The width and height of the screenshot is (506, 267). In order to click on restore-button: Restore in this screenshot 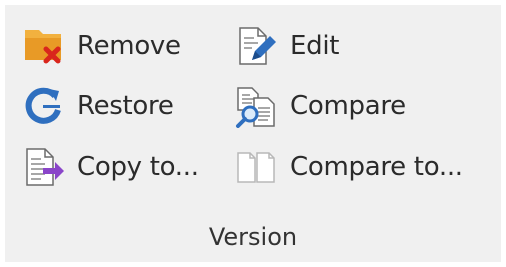, I will do `click(97, 106)`.